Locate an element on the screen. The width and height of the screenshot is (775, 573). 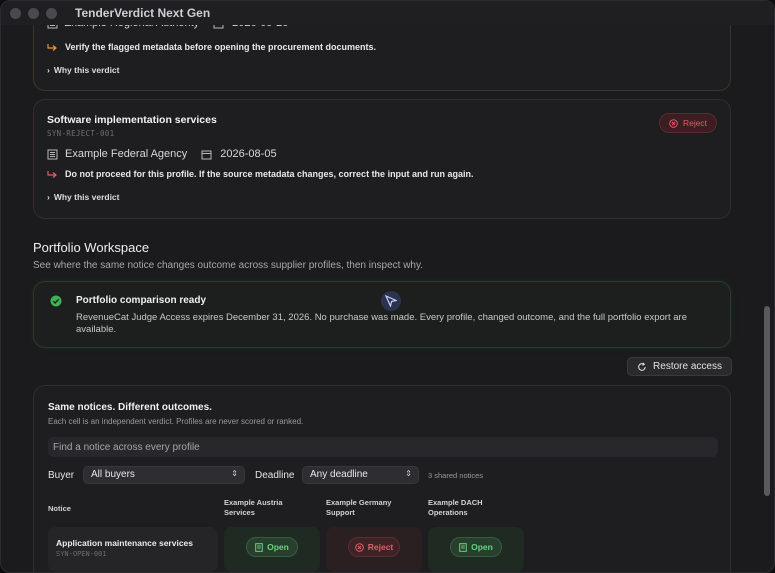
row-notice-code: SYN-OPEN-001 is located at coordinates (81, 554).